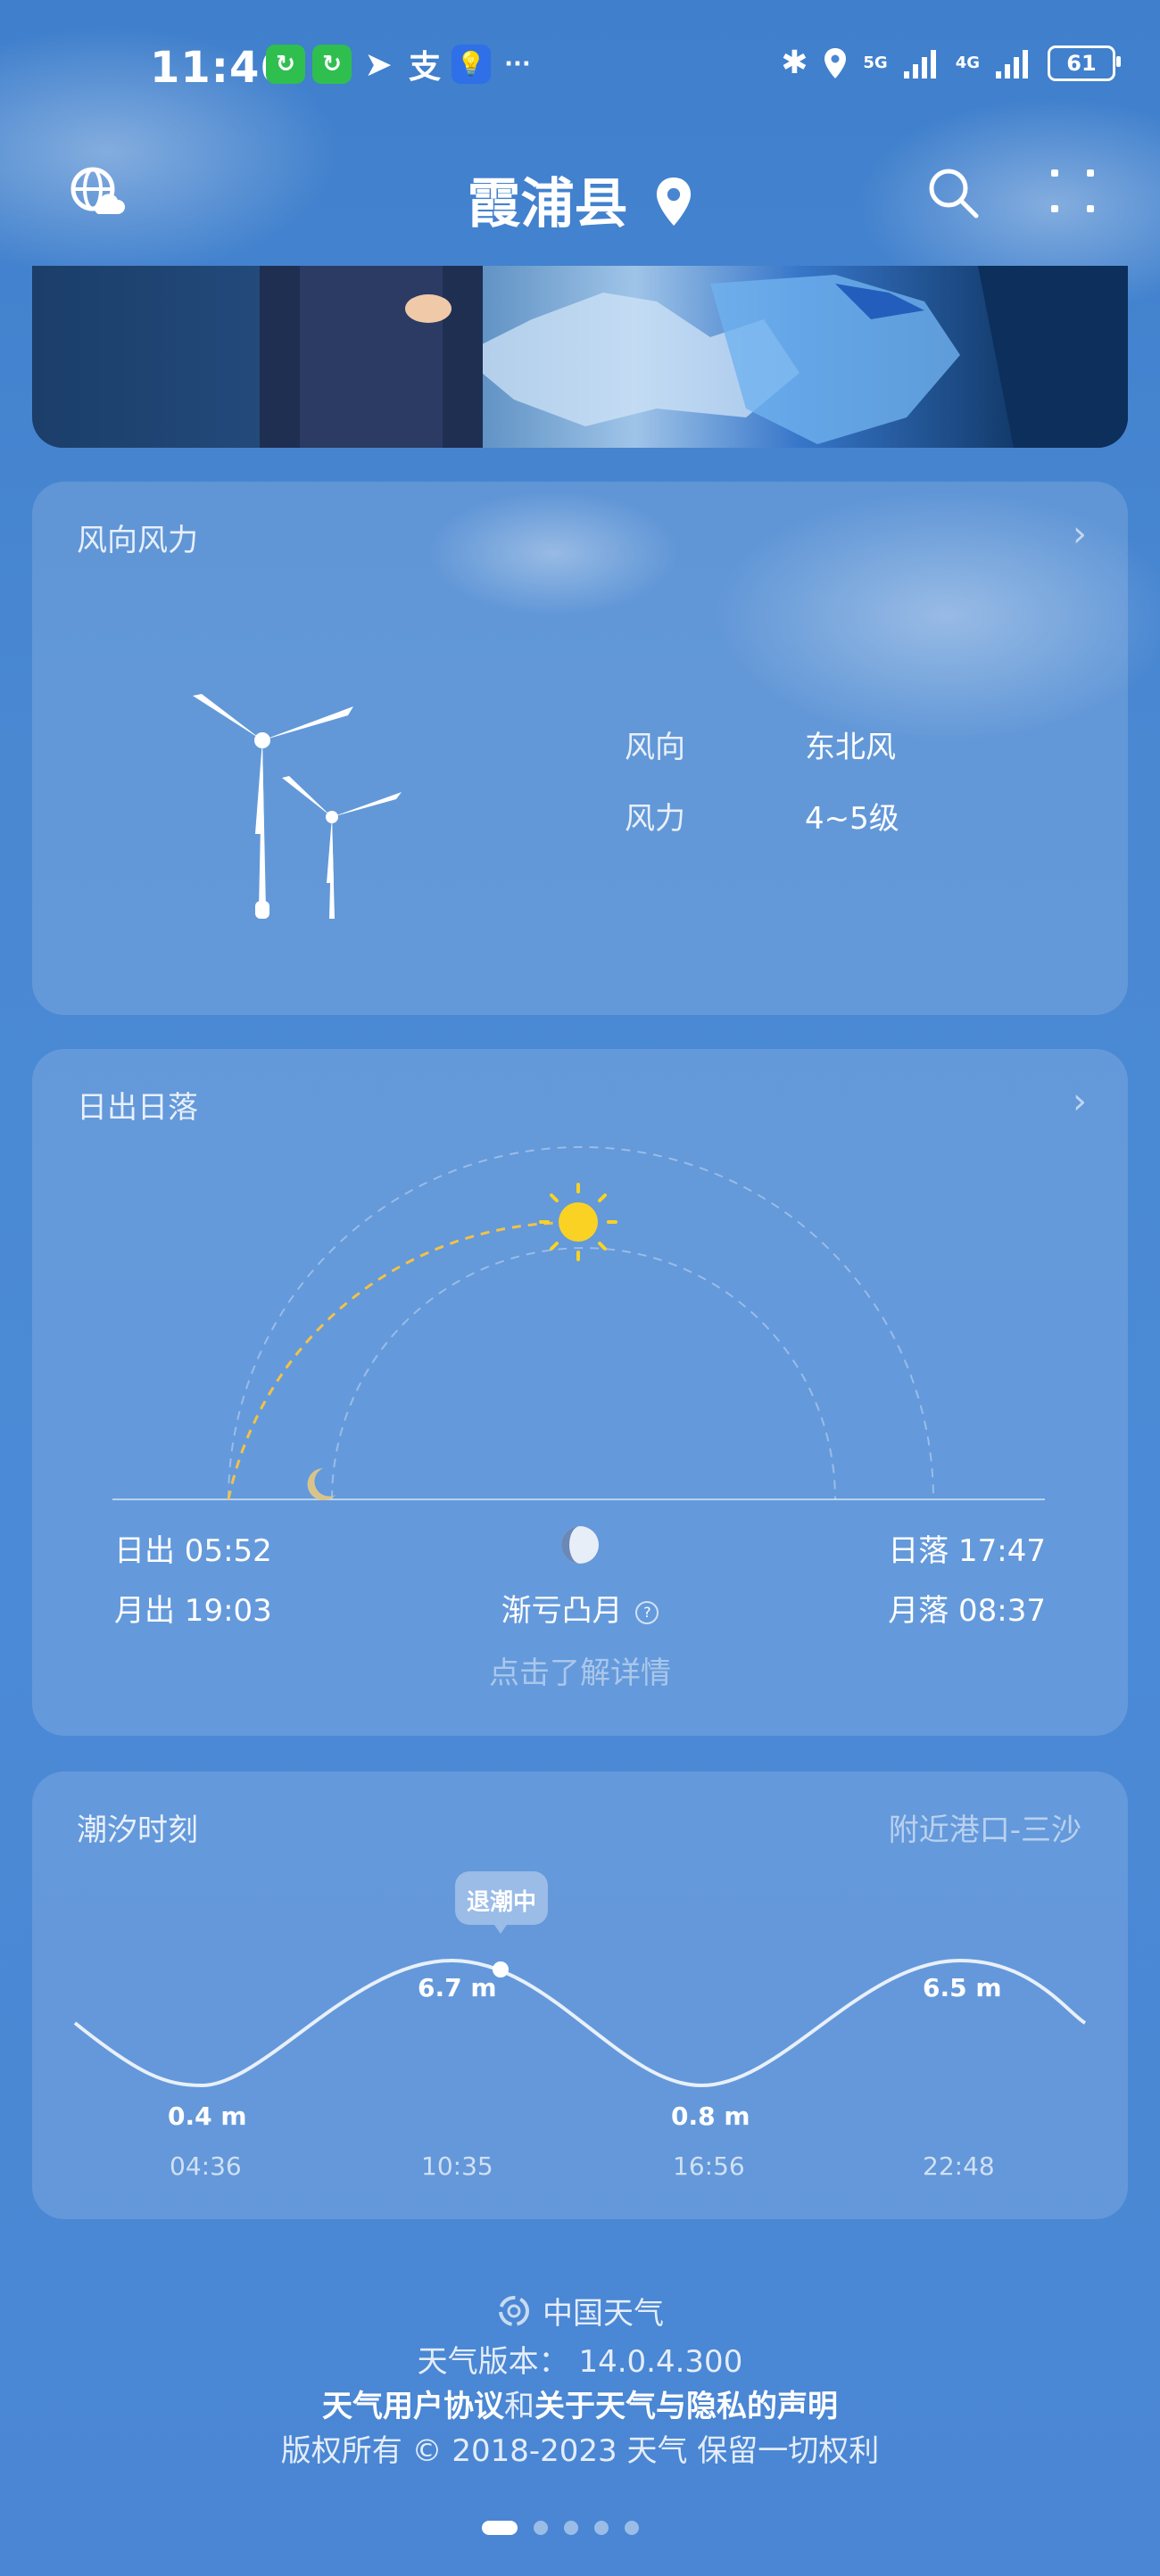 This screenshot has height=2576, width=1160. I want to click on city-title: 霞浦县, so click(580, 199).